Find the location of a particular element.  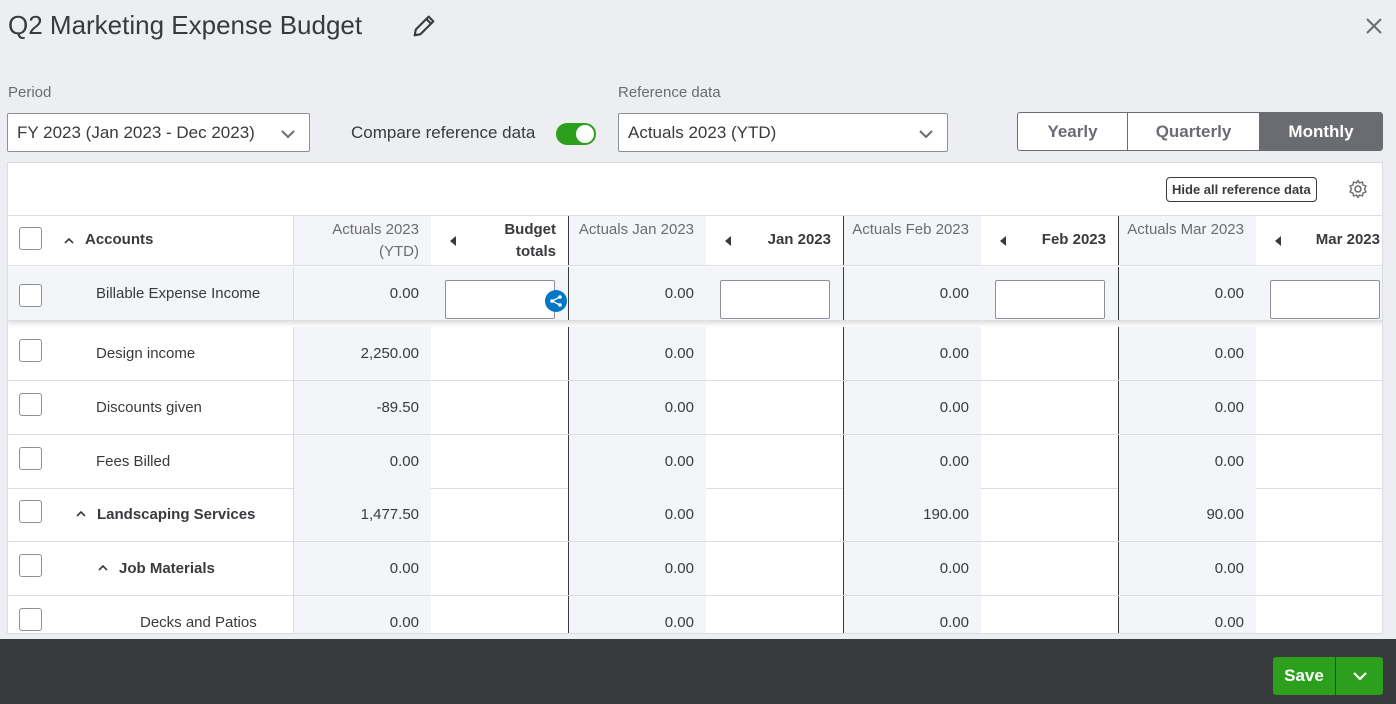

save-options-button is located at coordinates (1359, 676).